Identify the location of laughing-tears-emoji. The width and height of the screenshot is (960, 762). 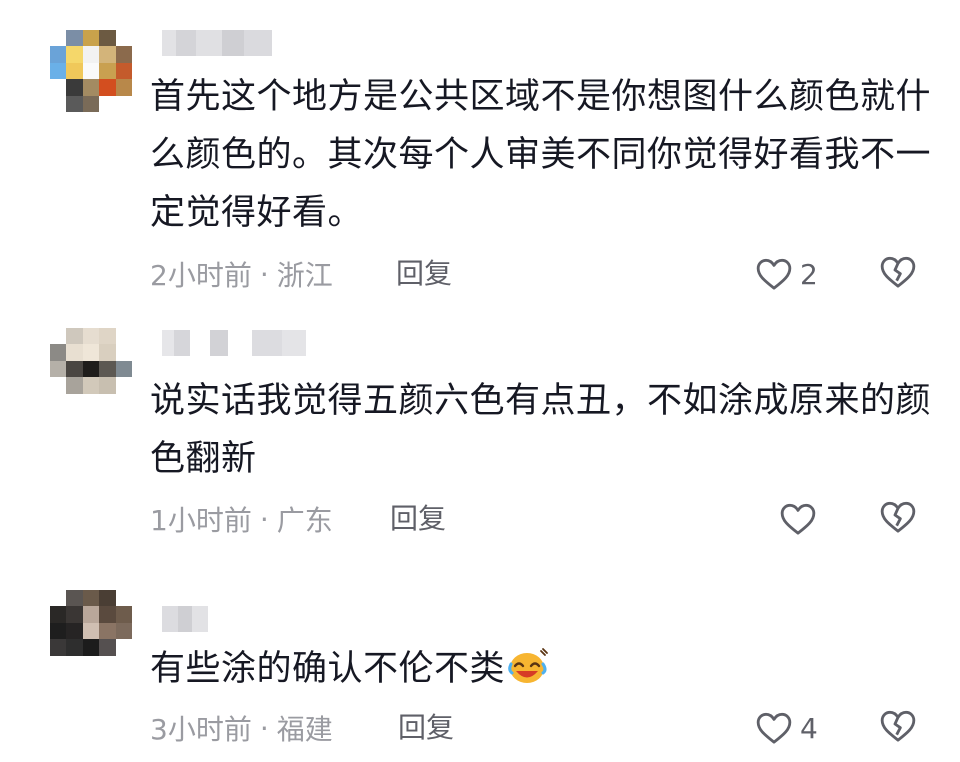
(528, 665).